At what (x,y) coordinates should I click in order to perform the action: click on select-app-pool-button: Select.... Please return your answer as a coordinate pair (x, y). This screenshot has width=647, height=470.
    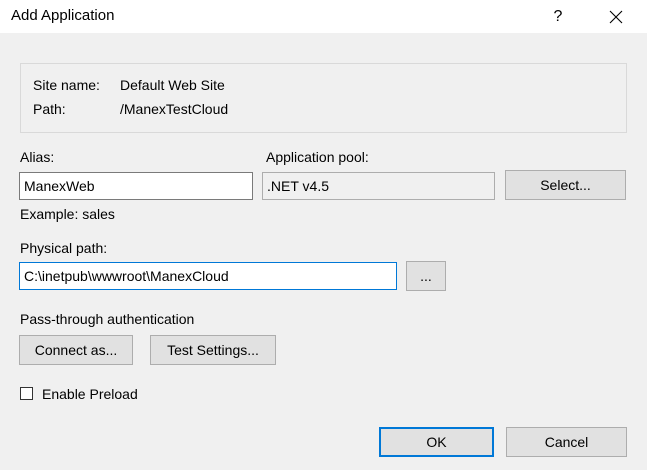
    Looking at the image, I should click on (565, 185).